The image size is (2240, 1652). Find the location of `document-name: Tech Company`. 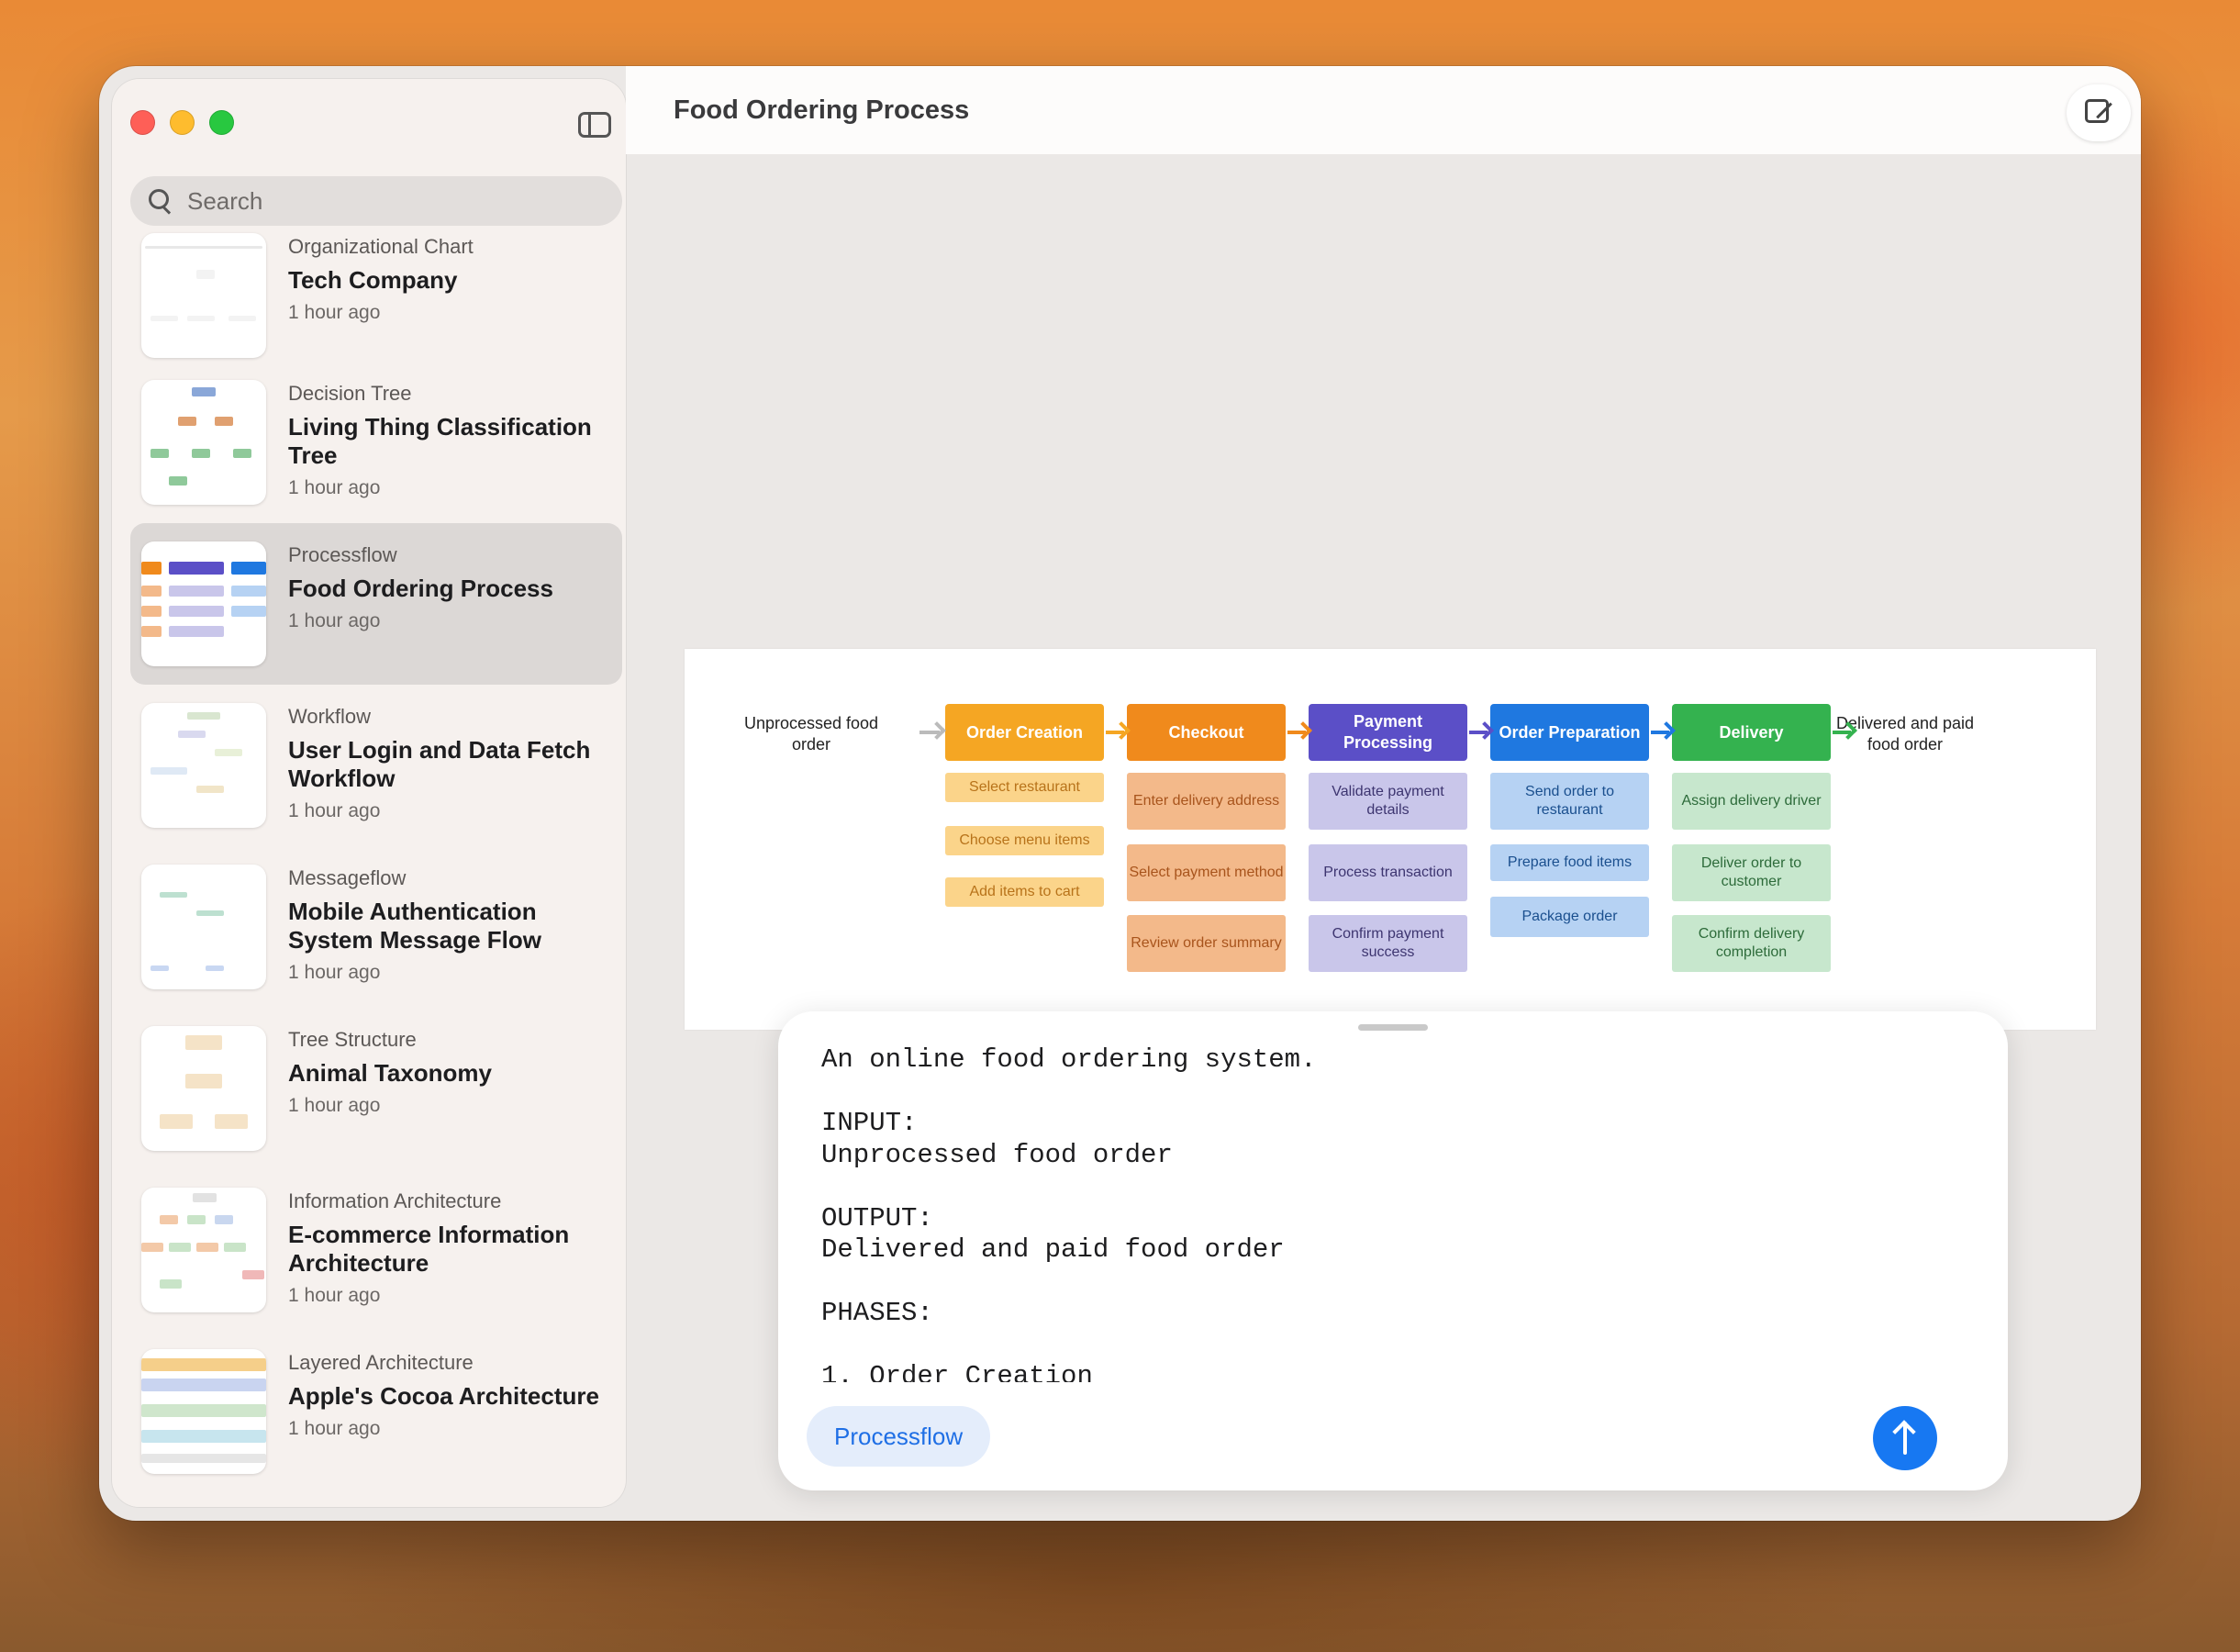

document-name: Tech Company is located at coordinates (373, 280).